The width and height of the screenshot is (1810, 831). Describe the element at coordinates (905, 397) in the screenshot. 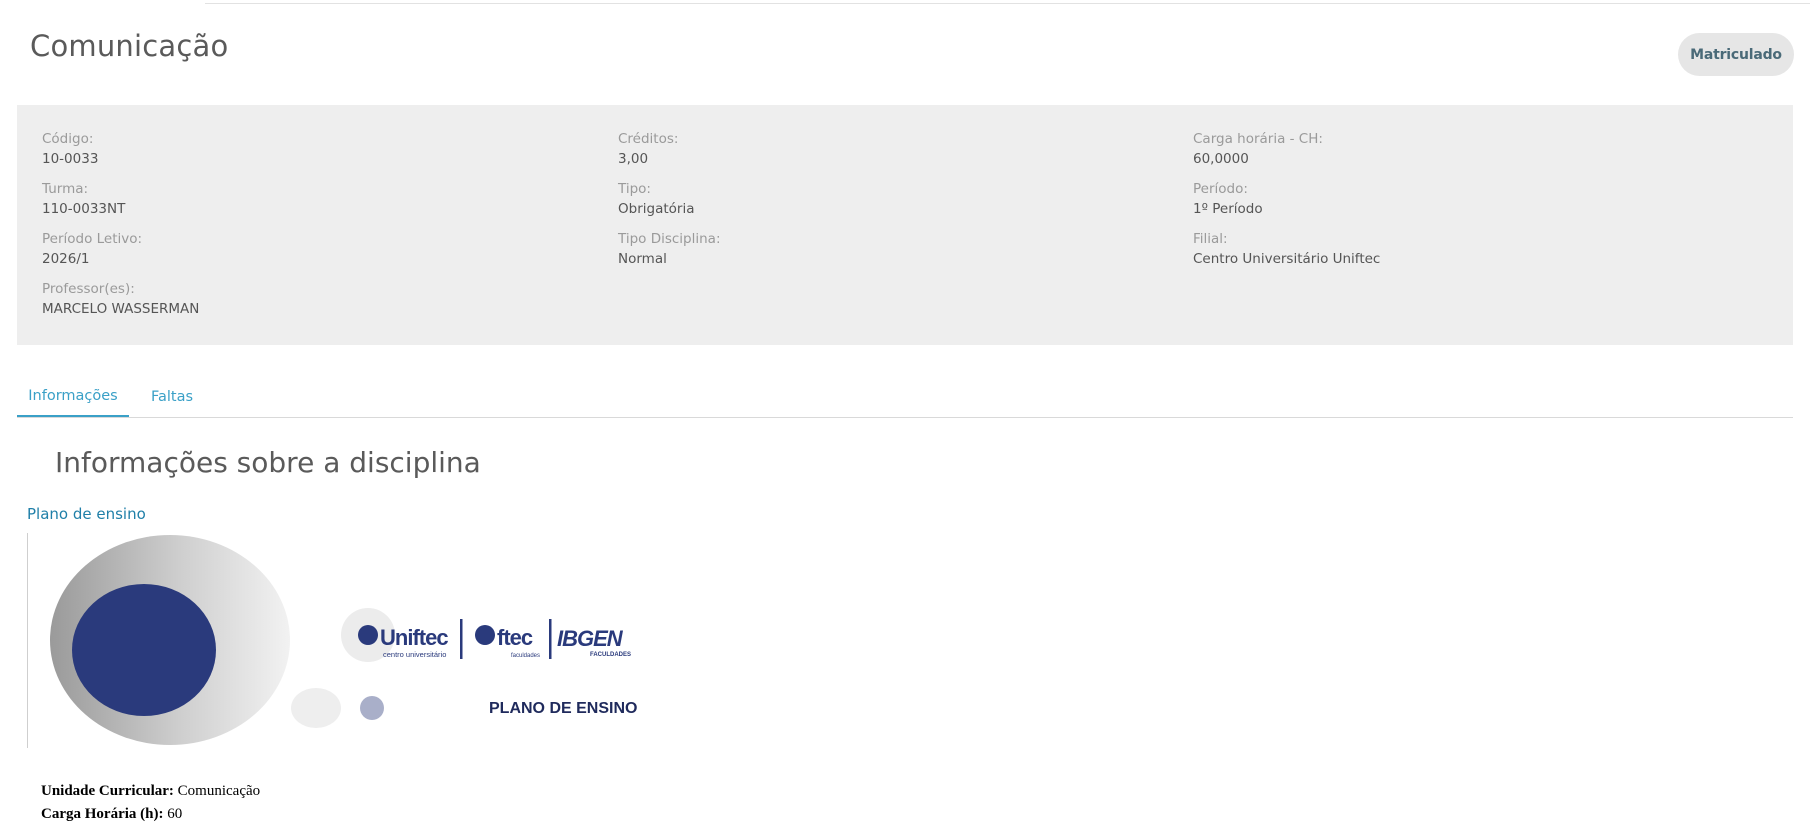

I see `tab-bar: Informações Faltas` at that location.